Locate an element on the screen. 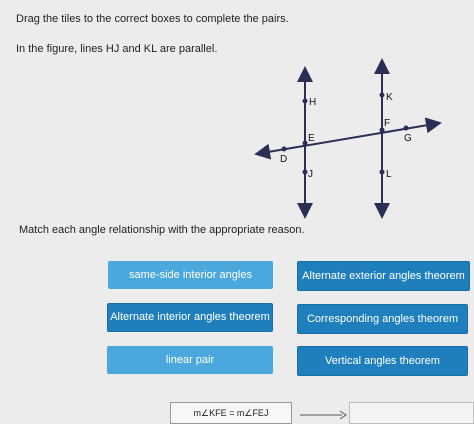 This screenshot has width=474, height=424. point-g is located at coordinates (406, 128).